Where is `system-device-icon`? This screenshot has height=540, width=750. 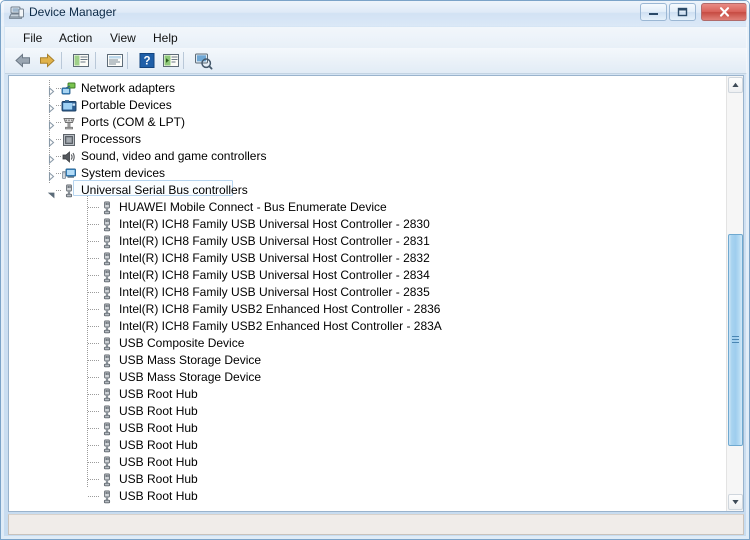
system-device-icon is located at coordinates (69, 174).